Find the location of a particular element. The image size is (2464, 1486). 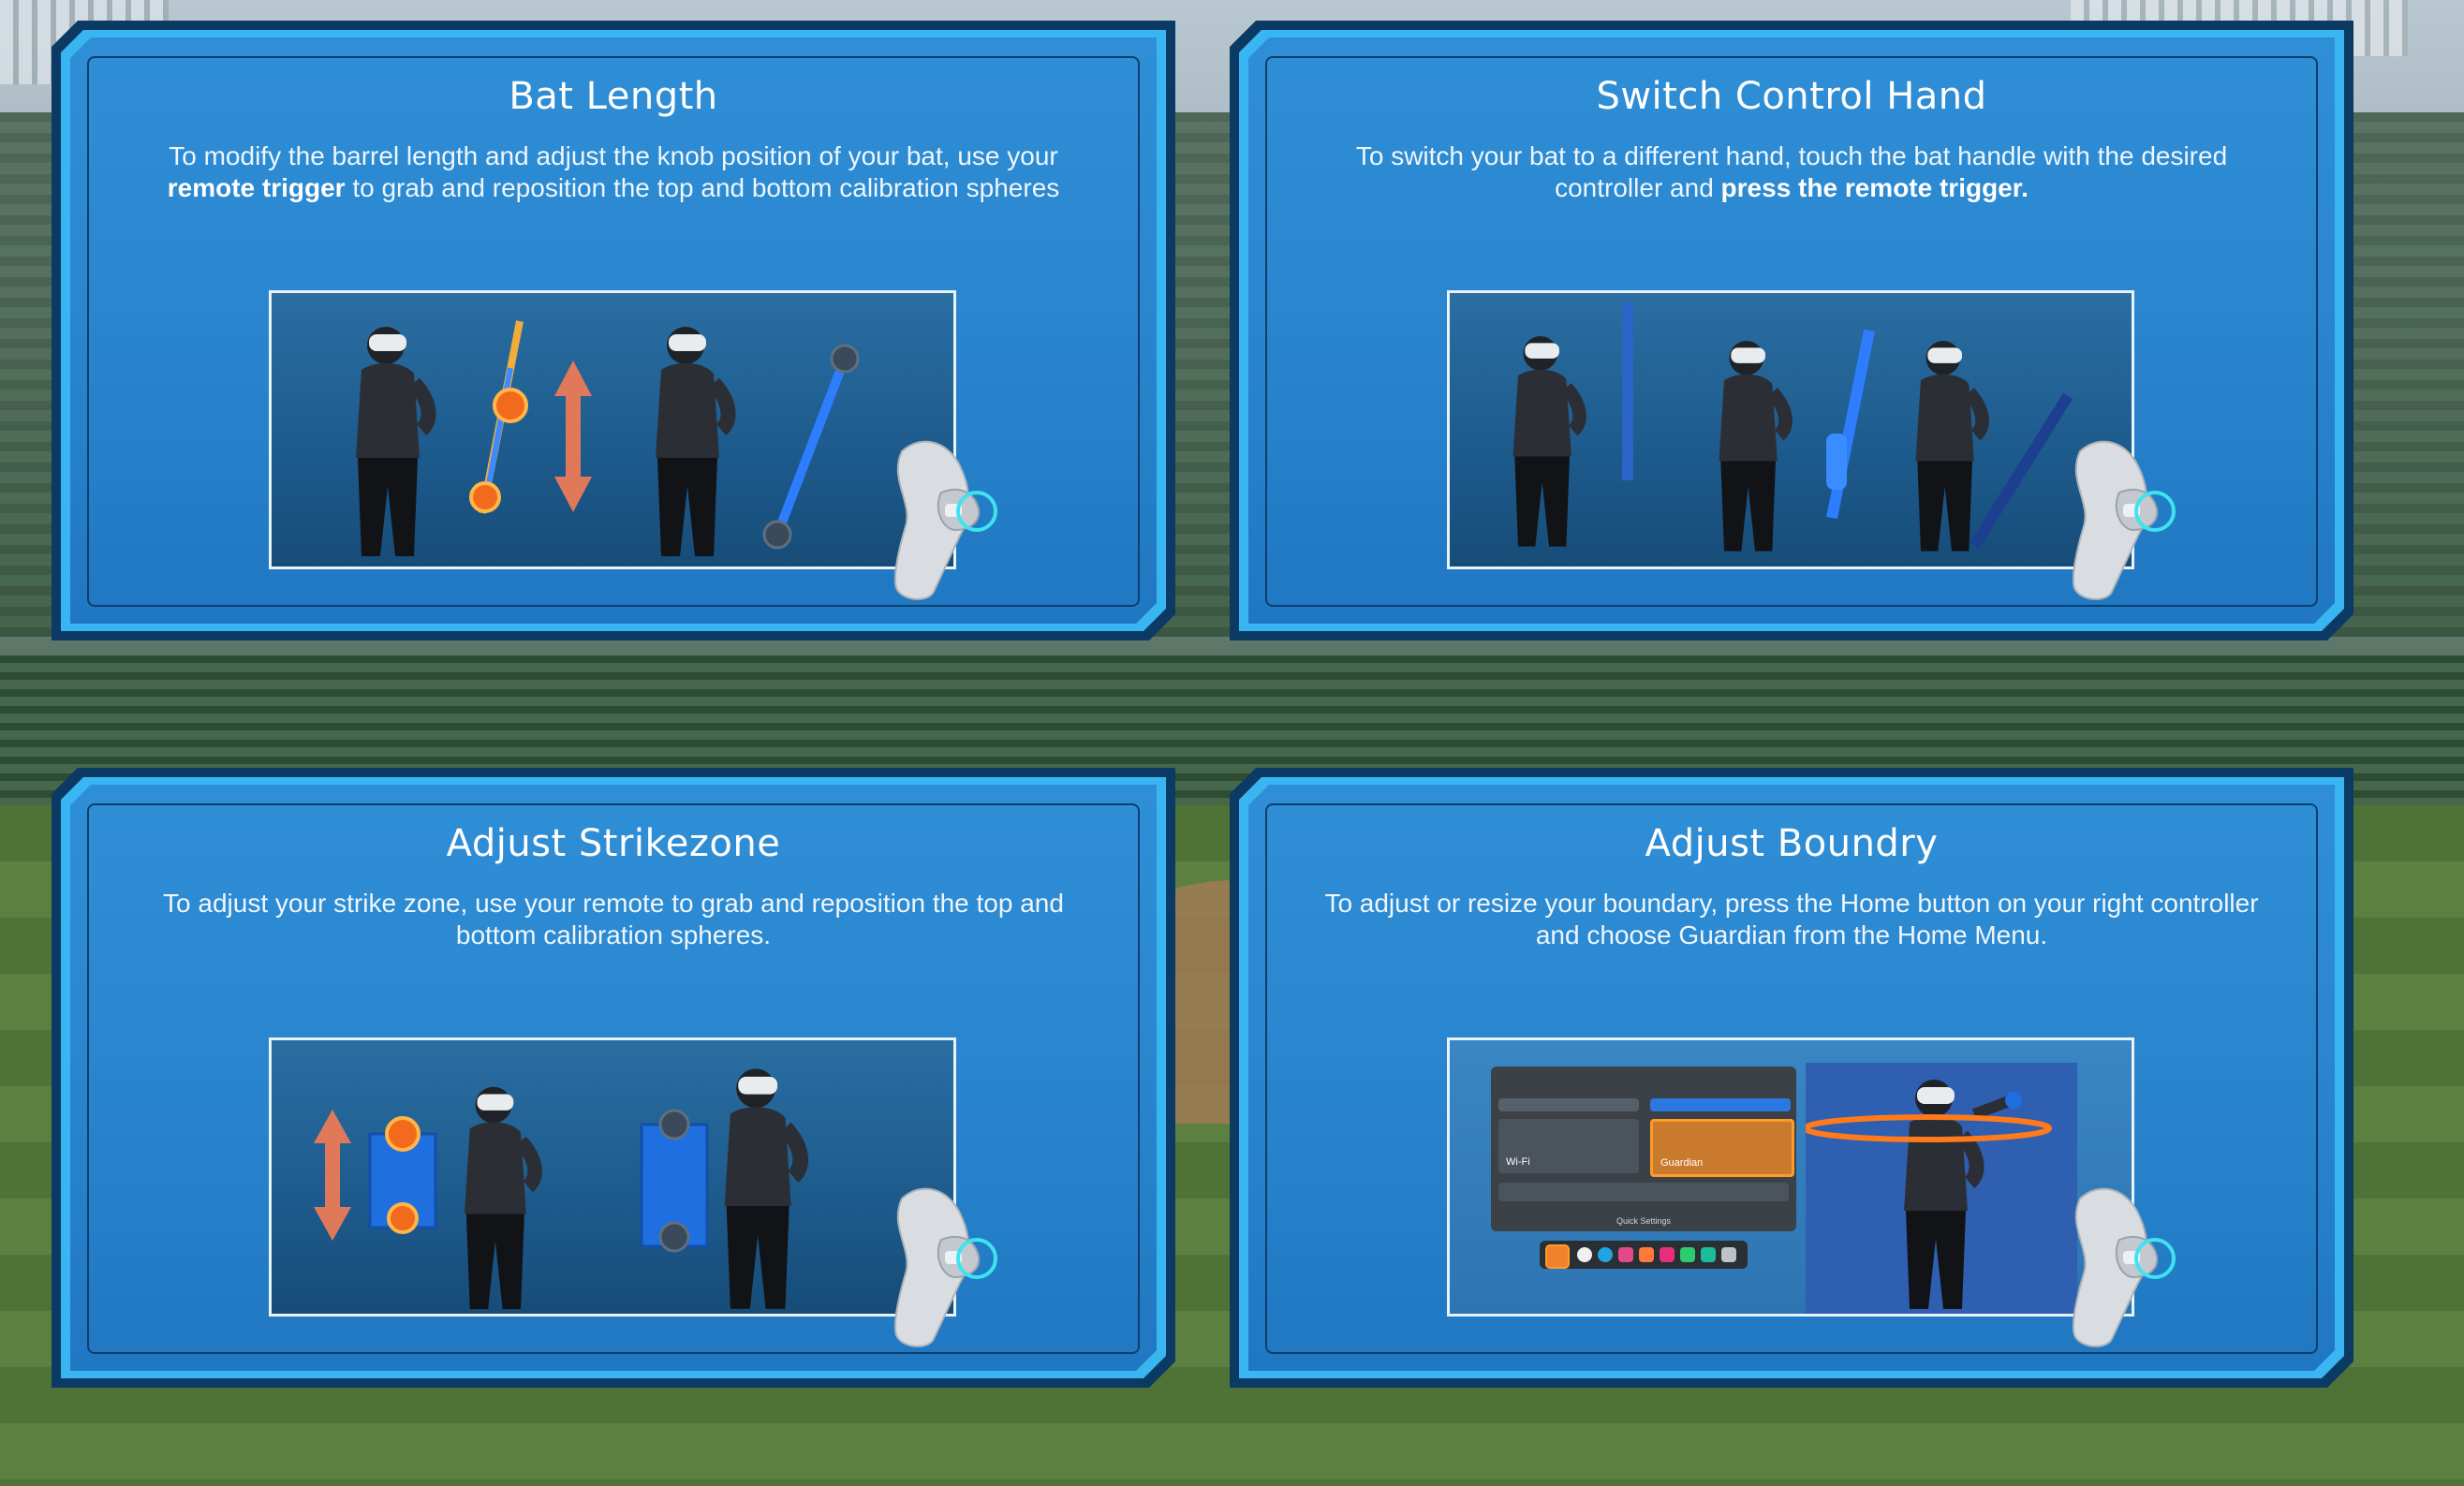

quick-settings-label: Quick Settings is located at coordinates (1644, 1221).